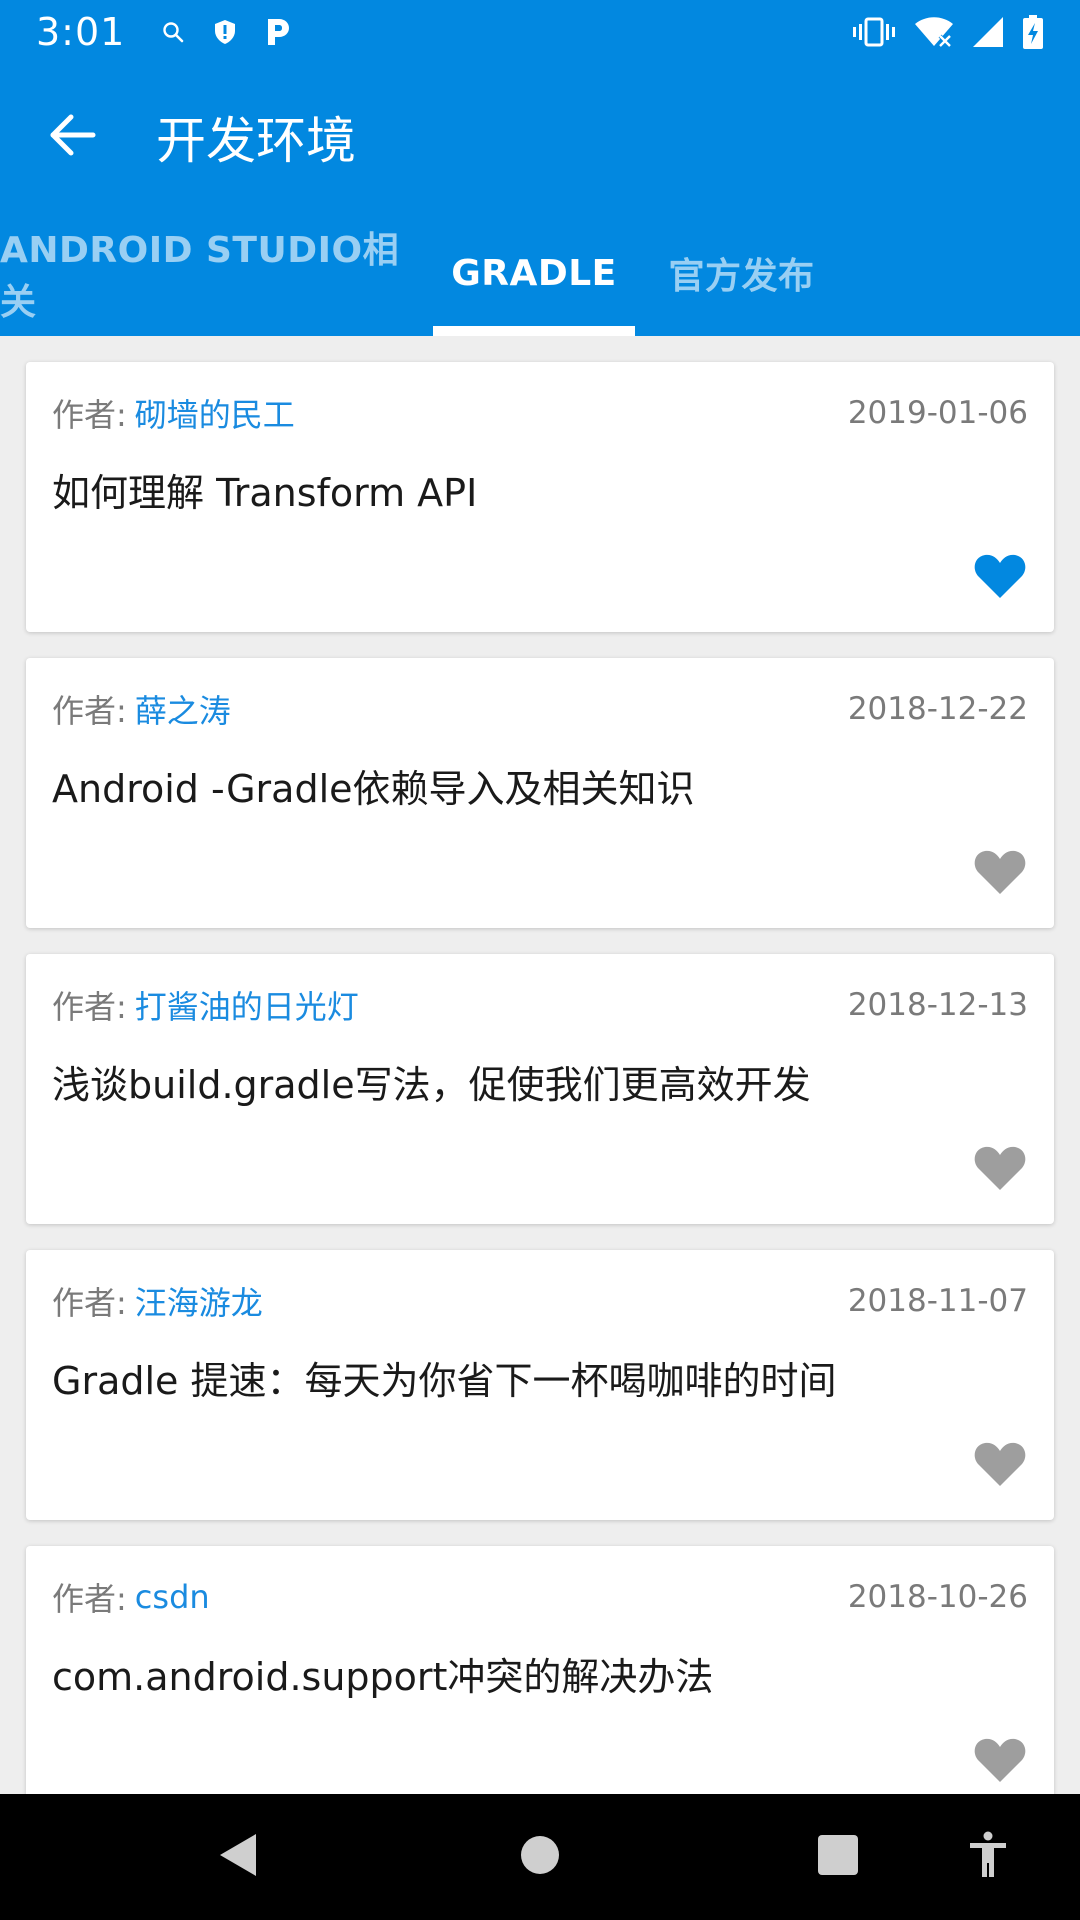  I want to click on status-bar: 3:01, so click(540, 31).